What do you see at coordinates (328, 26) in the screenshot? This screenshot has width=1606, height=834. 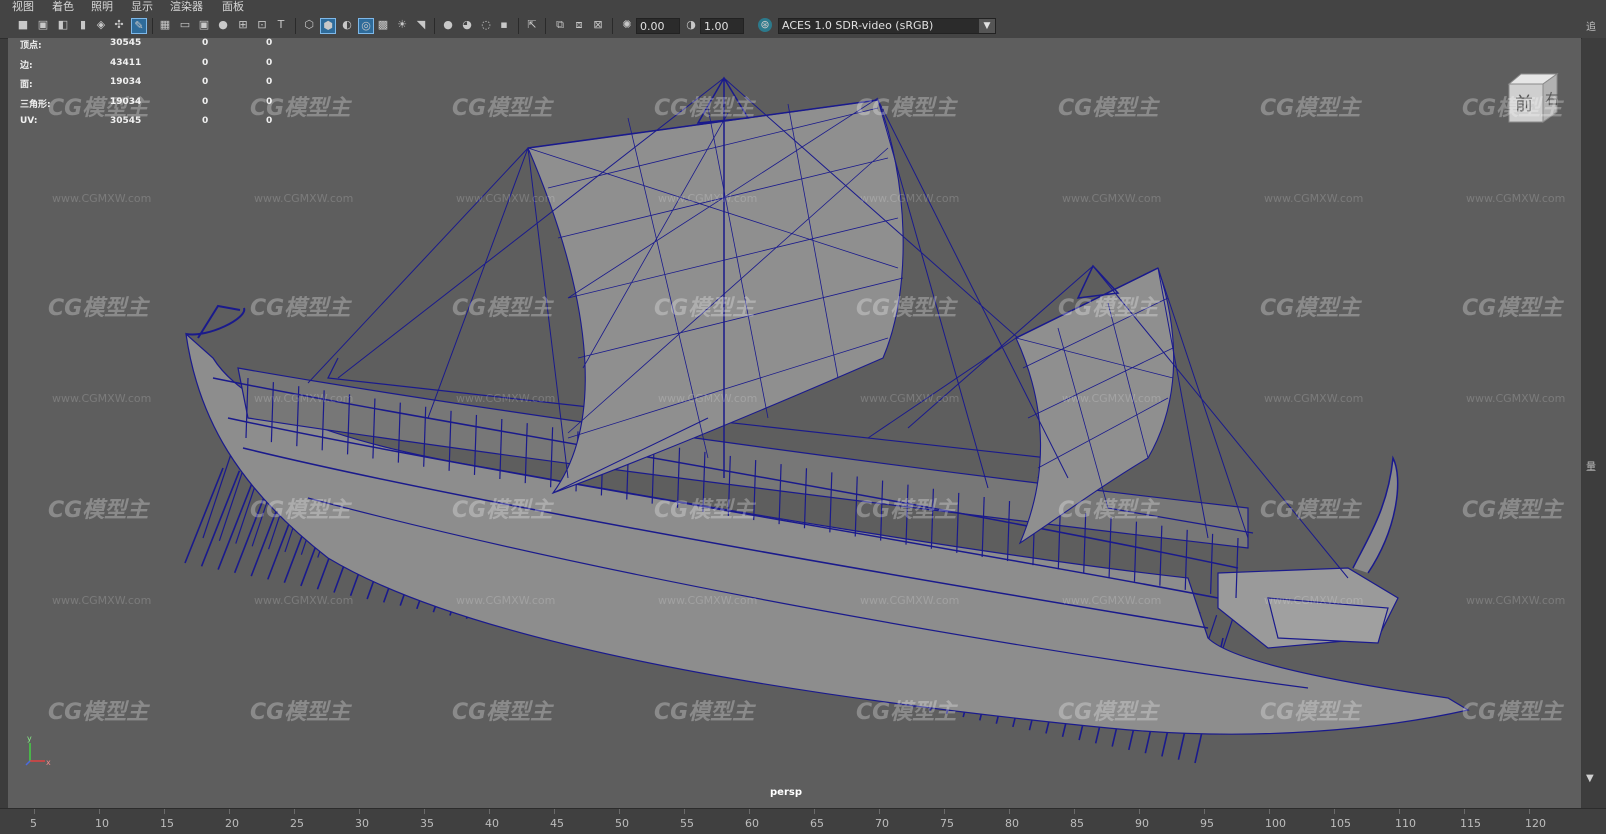 I see `smooth-shade-icon: ⬢` at bounding box center [328, 26].